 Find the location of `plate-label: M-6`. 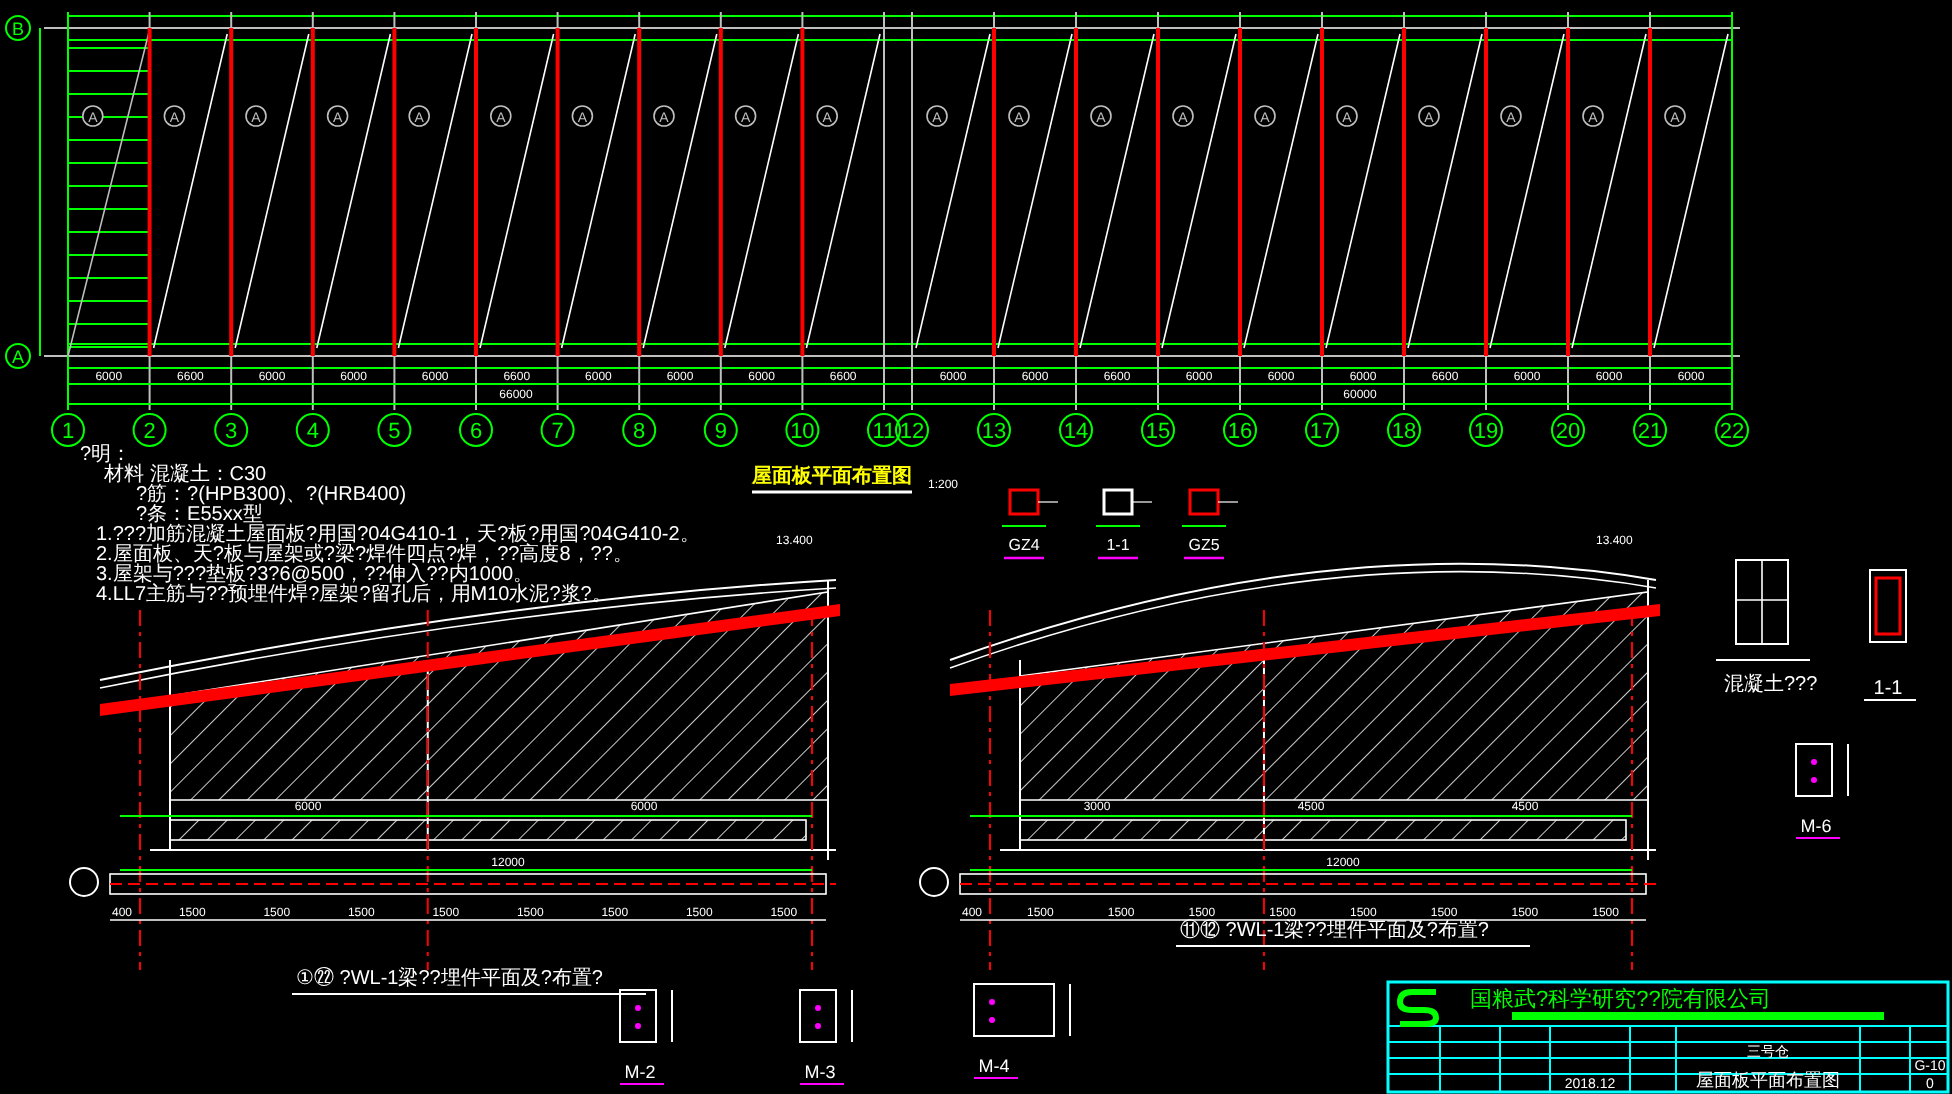

plate-label: M-6 is located at coordinates (1816, 826).